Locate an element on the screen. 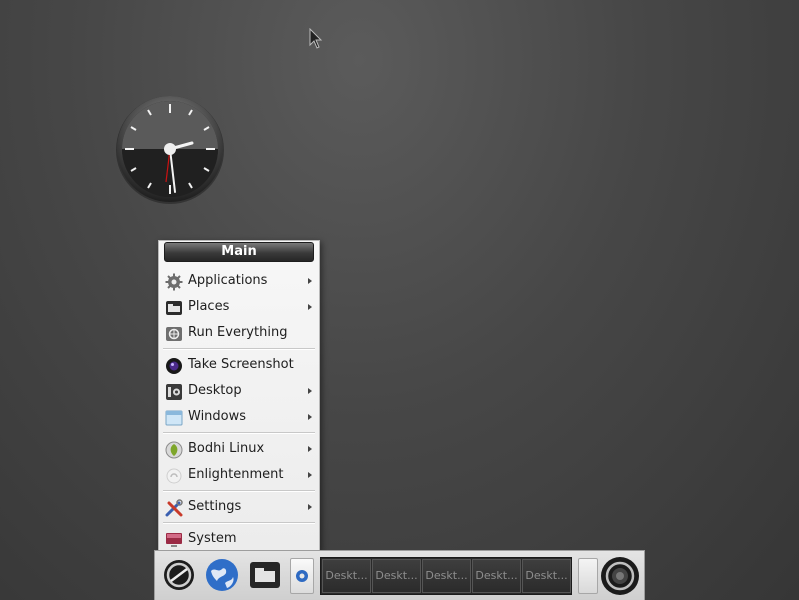 The image size is (799, 600). menu-item-desktop: Desktop is located at coordinates (239, 391).